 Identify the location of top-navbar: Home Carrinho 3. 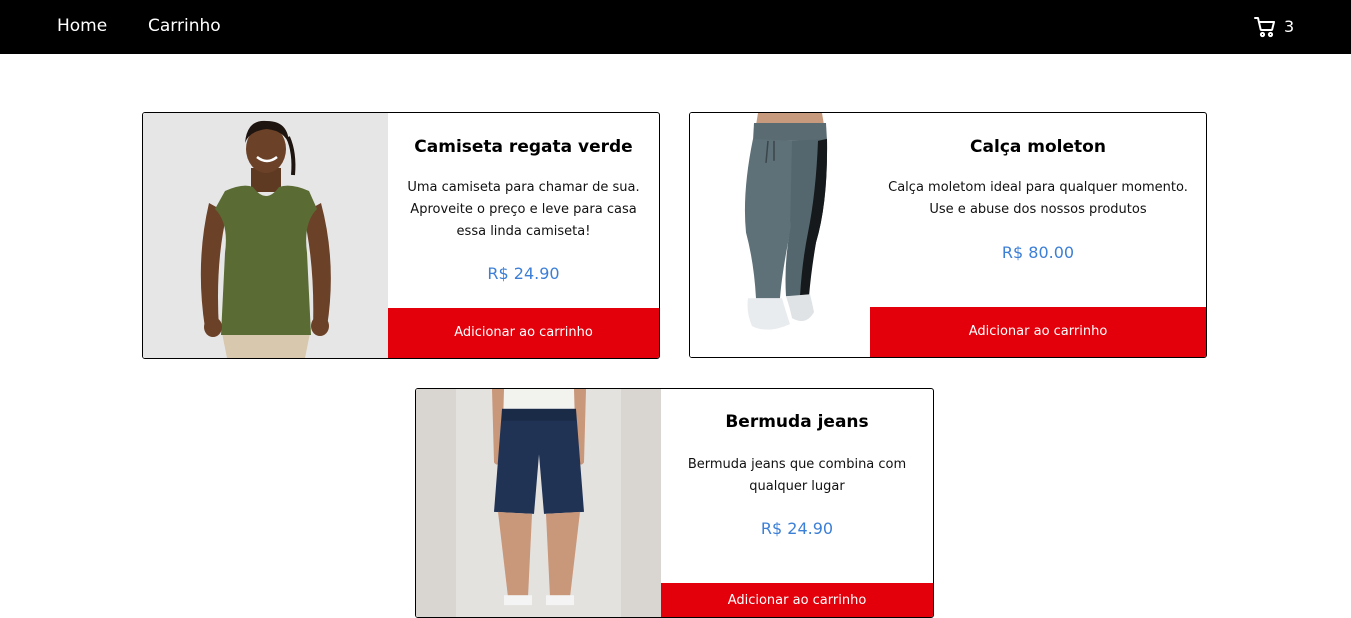
(675, 27).